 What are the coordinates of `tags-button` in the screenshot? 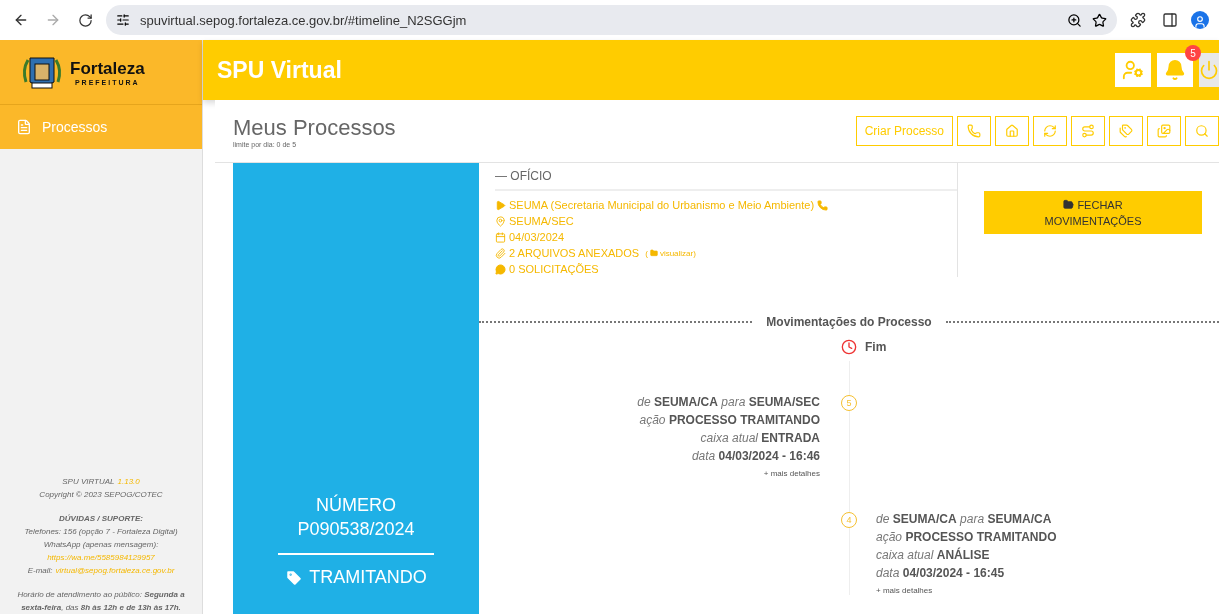 It's located at (1126, 131).